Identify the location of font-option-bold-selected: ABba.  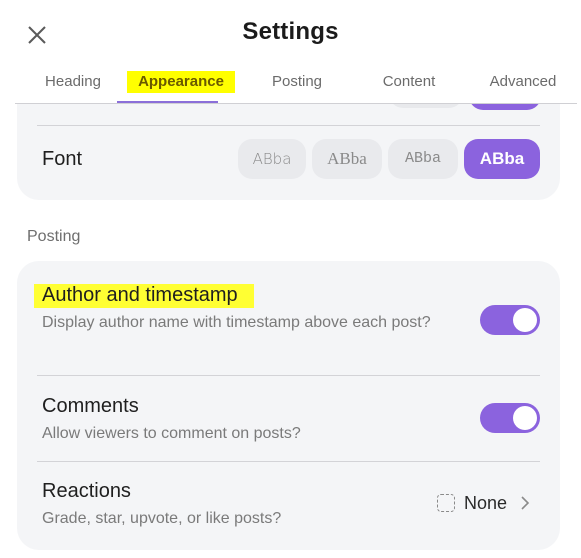
(502, 159).